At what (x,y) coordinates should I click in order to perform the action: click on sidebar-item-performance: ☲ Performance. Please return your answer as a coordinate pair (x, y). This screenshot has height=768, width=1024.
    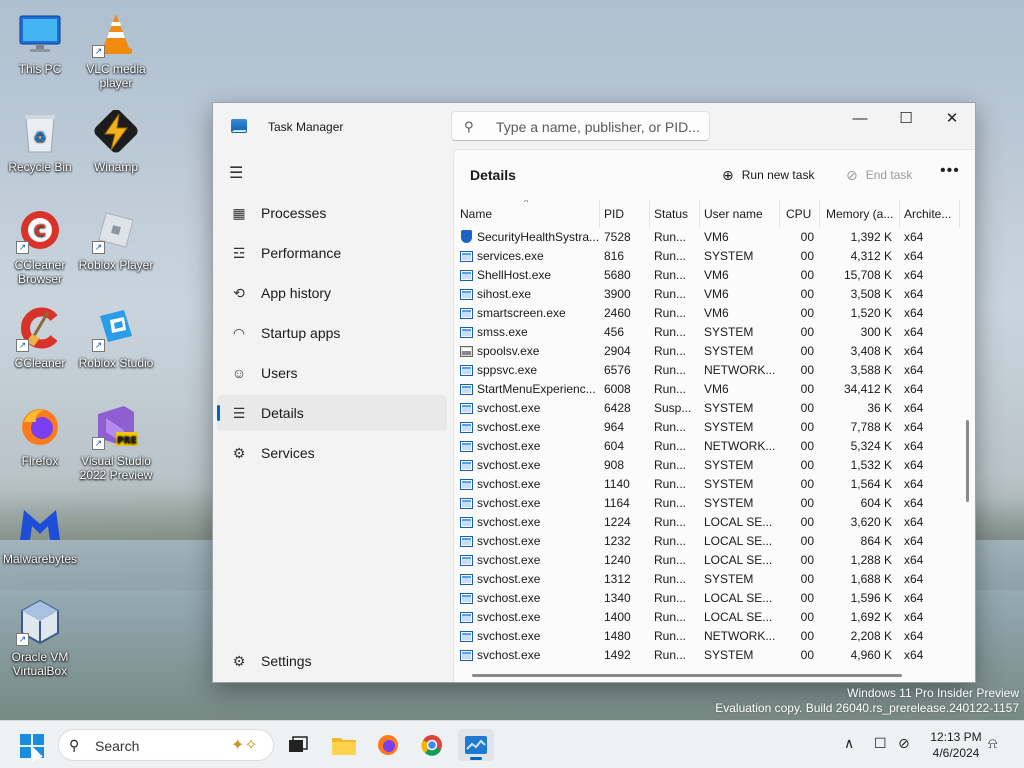
    Looking at the image, I should click on (332, 253).